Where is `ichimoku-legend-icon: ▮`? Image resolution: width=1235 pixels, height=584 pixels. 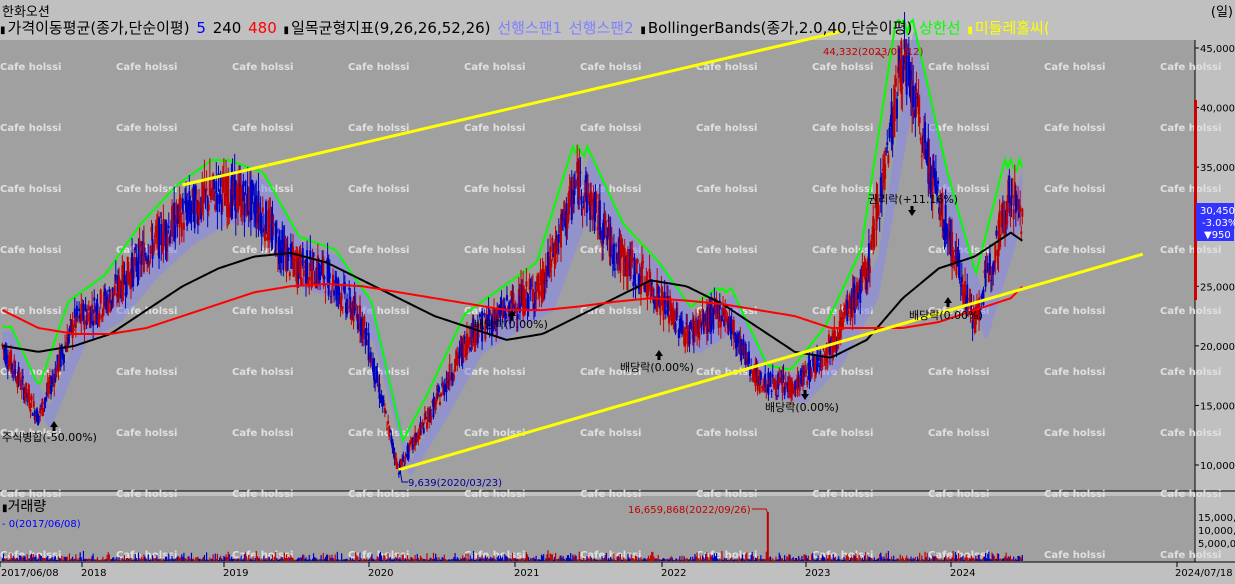 ichimoku-legend-icon: ▮ is located at coordinates (287, 30).